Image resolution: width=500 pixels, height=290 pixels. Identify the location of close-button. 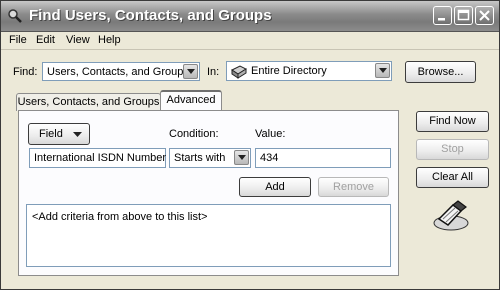
(484, 15).